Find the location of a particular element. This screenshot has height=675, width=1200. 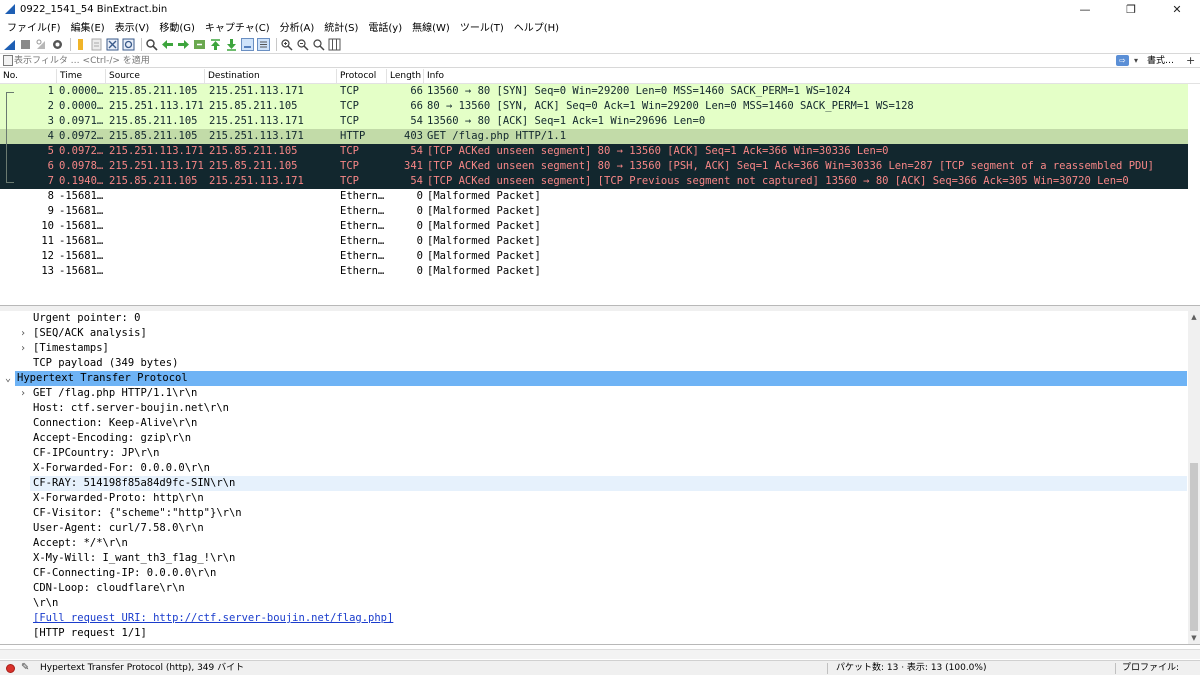

capture-comment-icon: ✎ is located at coordinates (25, 668).